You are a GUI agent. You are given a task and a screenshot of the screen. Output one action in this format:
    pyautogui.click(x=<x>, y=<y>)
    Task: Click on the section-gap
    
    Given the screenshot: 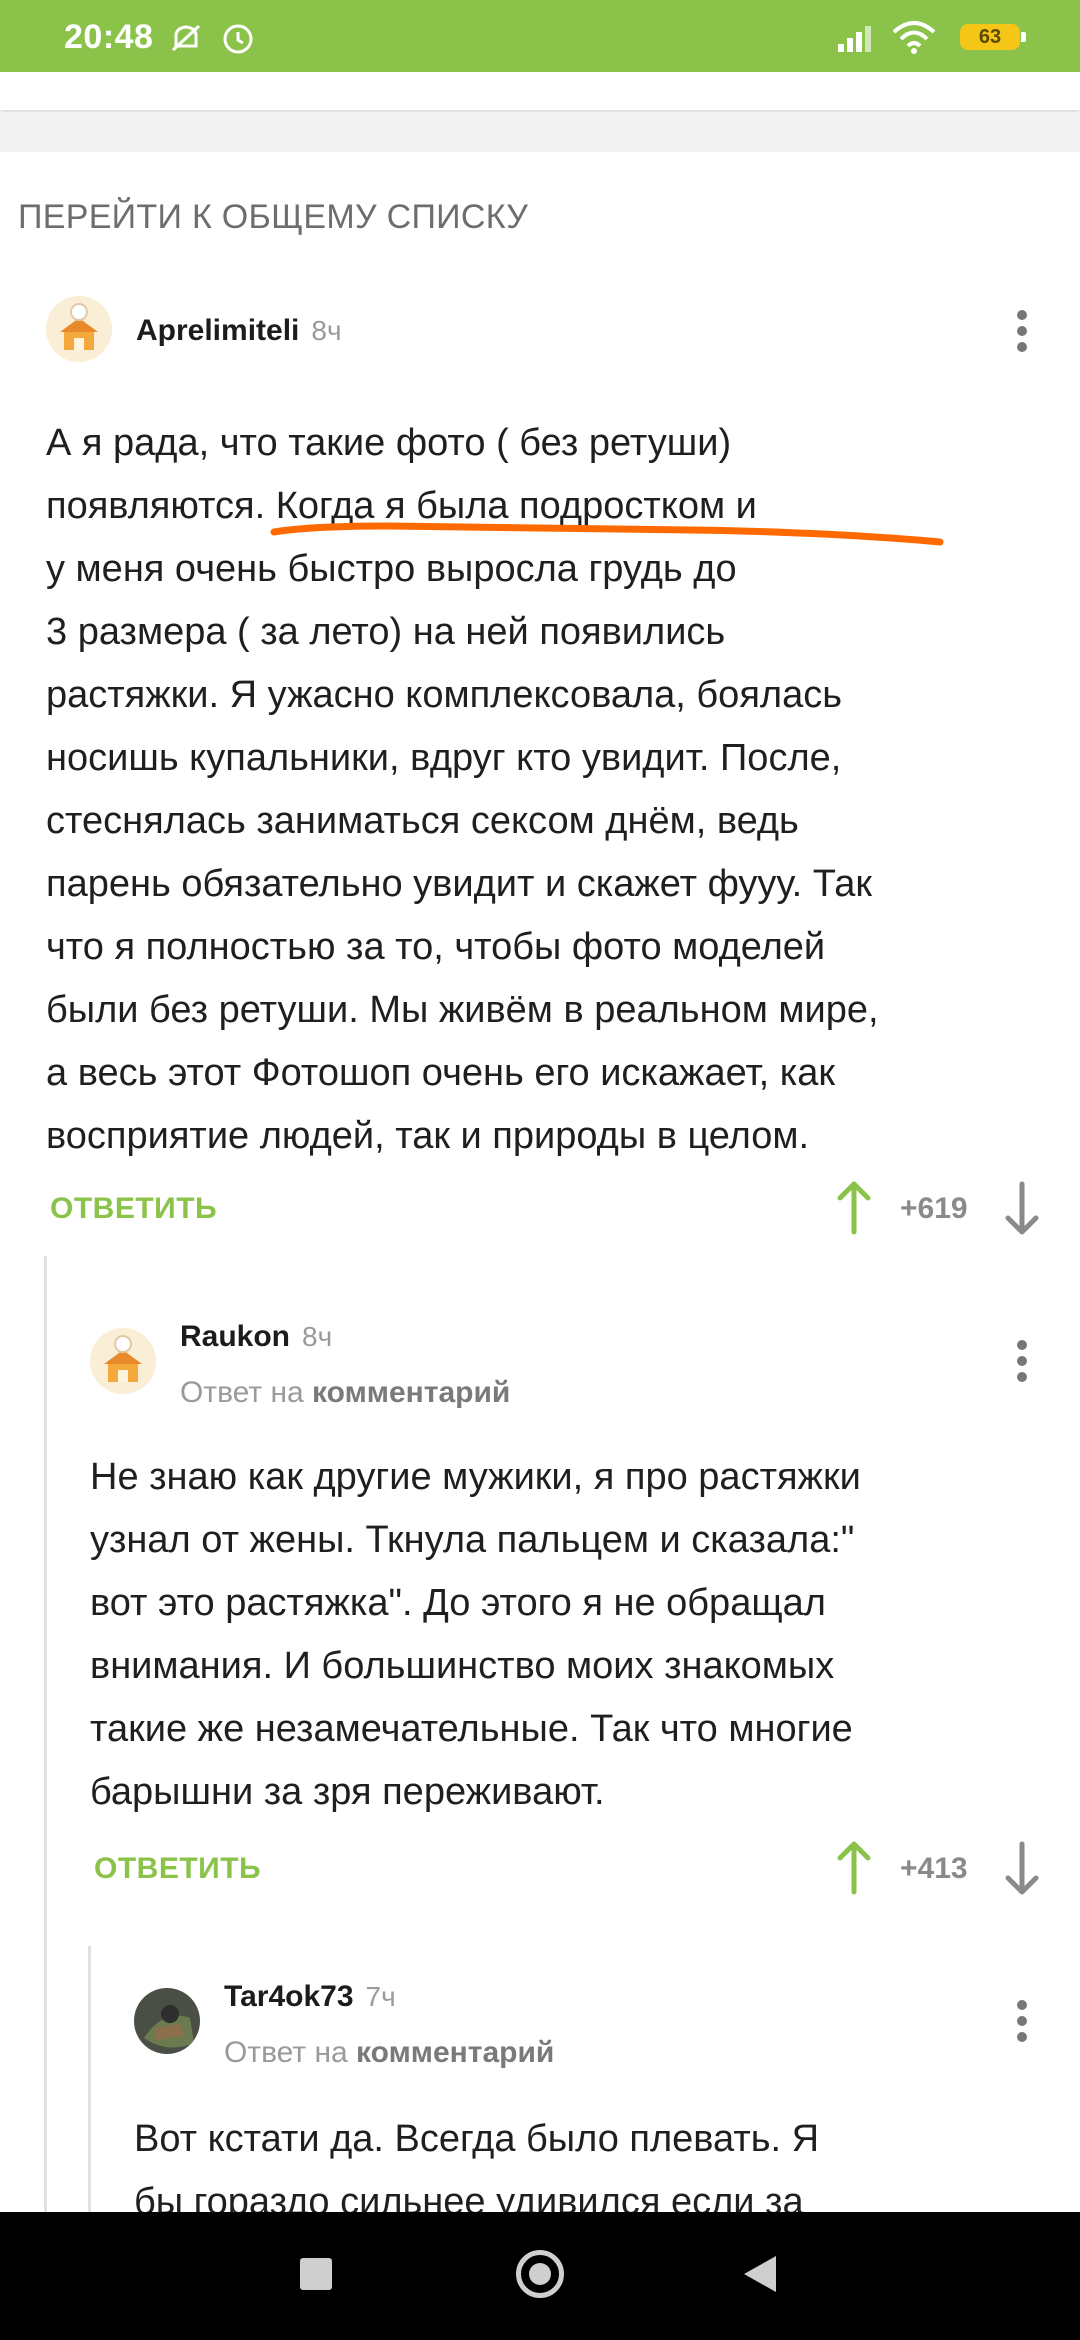 What is the action you would take?
    pyautogui.click(x=540, y=132)
    